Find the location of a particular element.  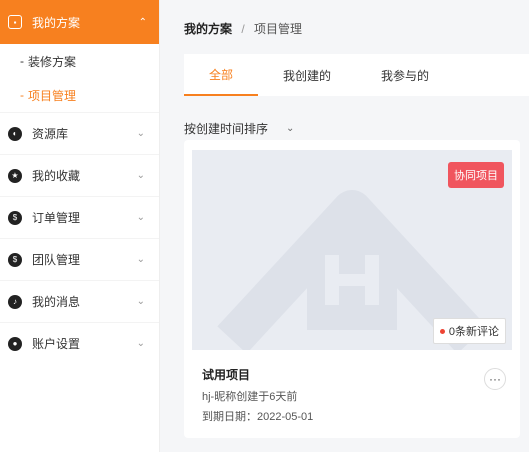

sidebar-item-orders: $ 订单管理 ⌄ is located at coordinates (79, 217).